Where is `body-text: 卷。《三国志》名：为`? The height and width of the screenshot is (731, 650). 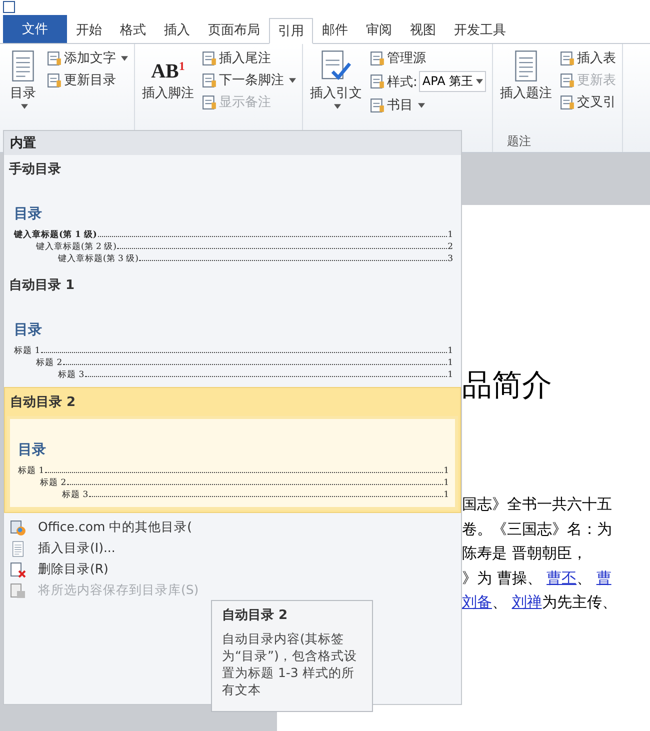 body-text: 卷。《三国志》名：为 is located at coordinates (537, 529).